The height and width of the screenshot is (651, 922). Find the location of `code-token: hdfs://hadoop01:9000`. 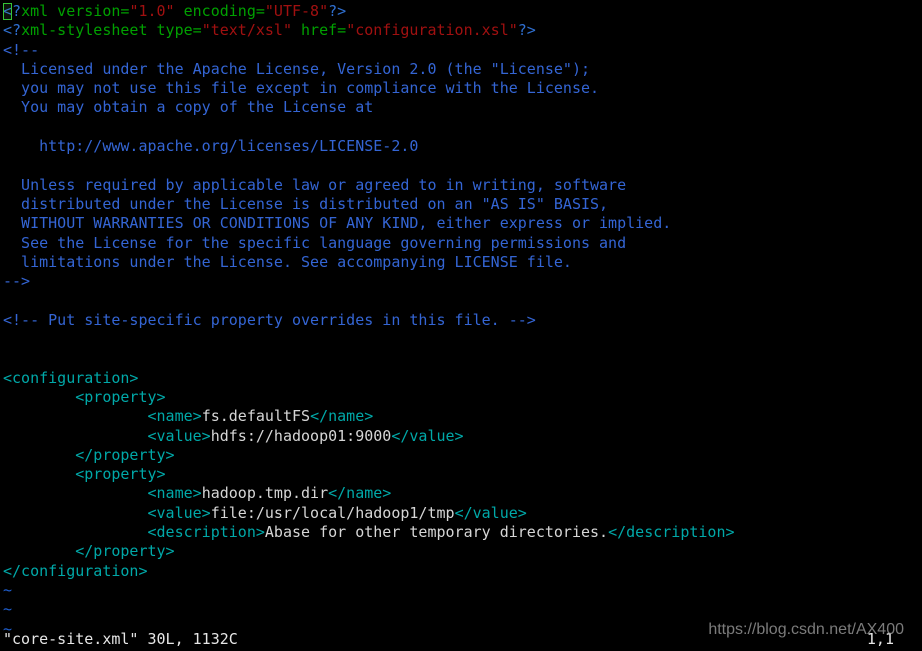

code-token: hdfs://hadoop01:9000 is located at coordinates (301, 435).